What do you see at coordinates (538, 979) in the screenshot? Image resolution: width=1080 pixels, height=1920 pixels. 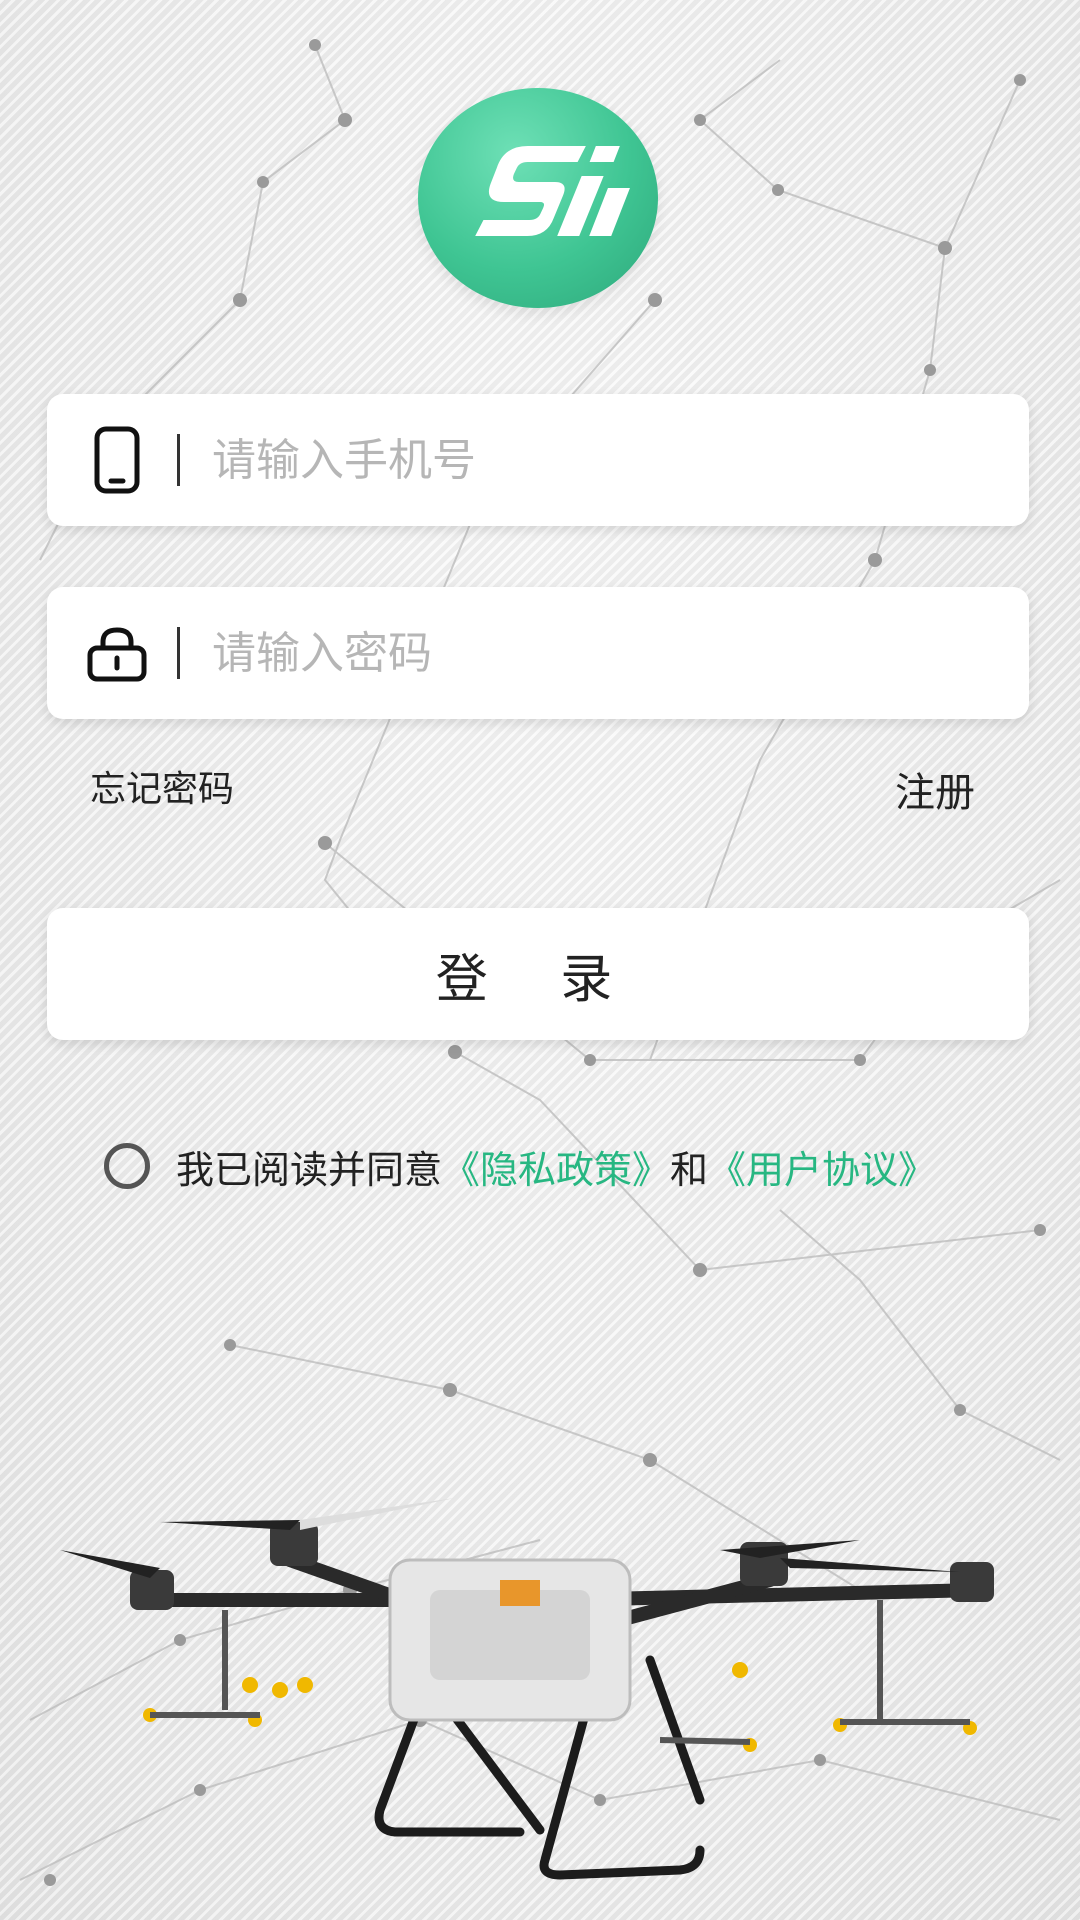 I see `login-button-label: 登 录` at bounding box center [538, 979].